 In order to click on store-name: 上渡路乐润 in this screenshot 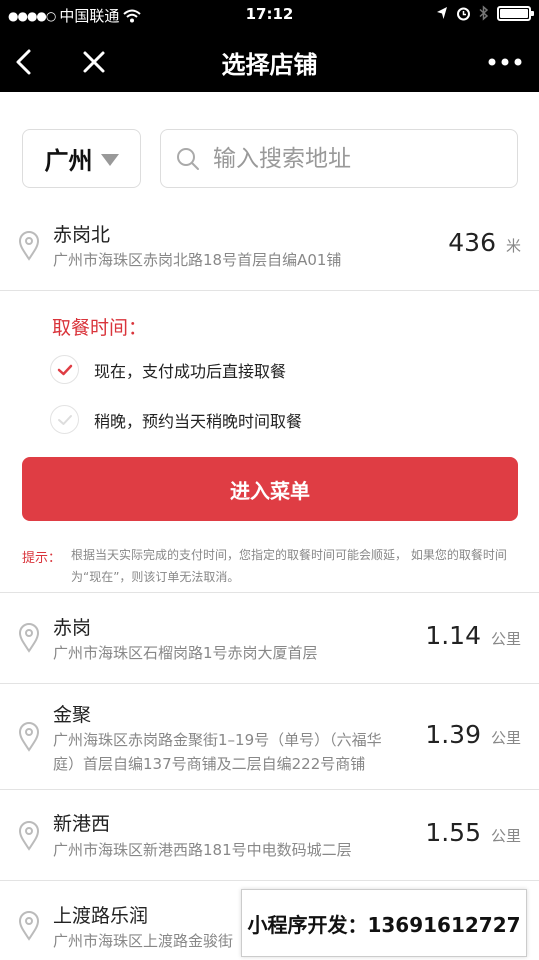, I will do `click(101, 916)`.